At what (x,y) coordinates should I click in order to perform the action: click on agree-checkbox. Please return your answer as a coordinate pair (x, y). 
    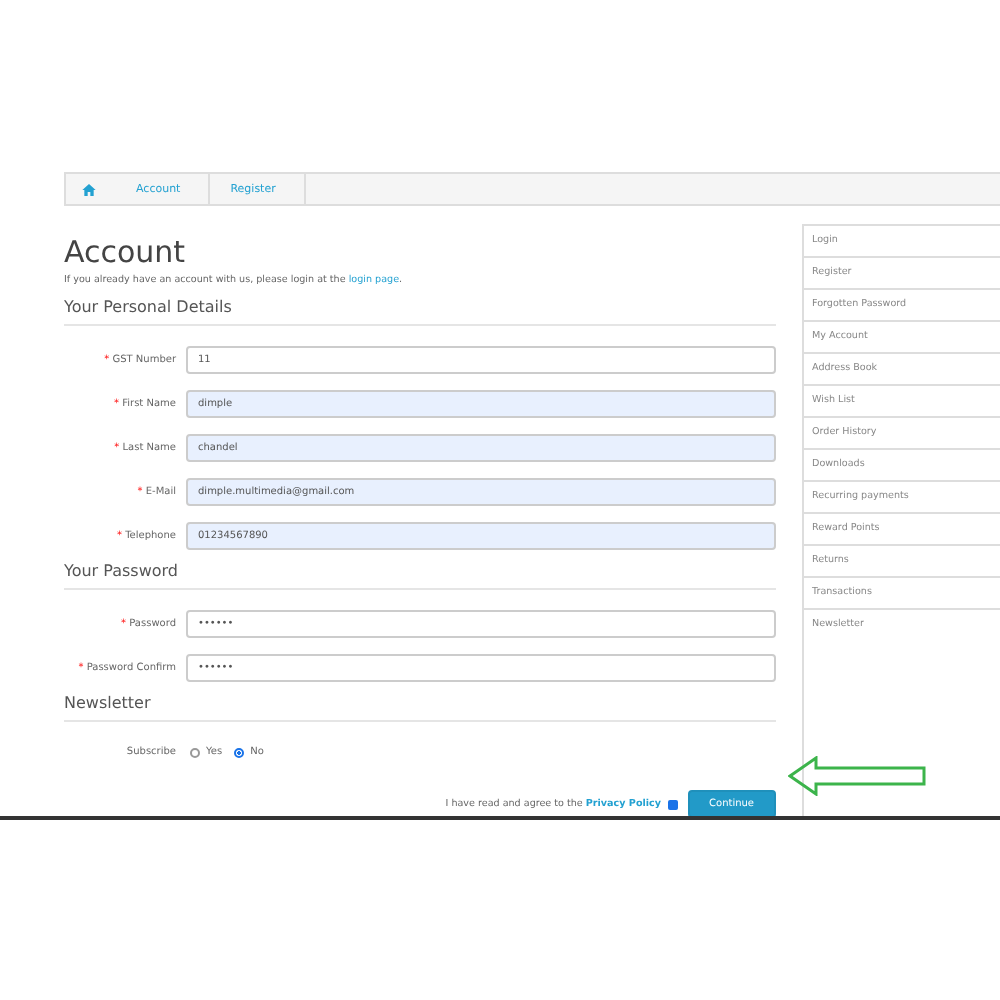
    Looking at the image, I should click on (672, 804).